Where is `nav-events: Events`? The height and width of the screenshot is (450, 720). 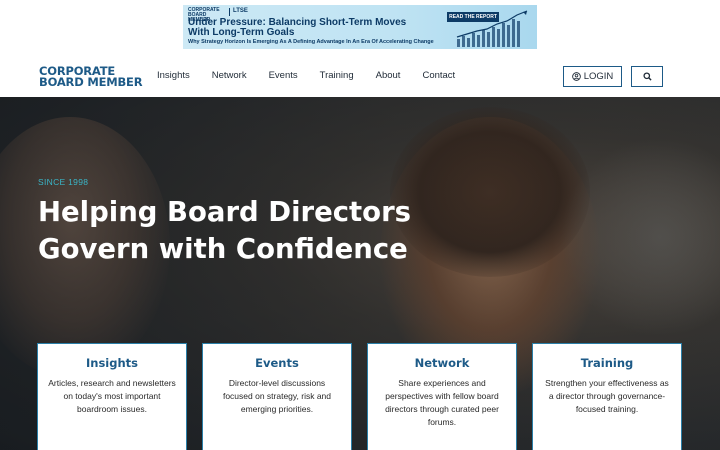
nav-events: Events is located at coordinates (283, 75).